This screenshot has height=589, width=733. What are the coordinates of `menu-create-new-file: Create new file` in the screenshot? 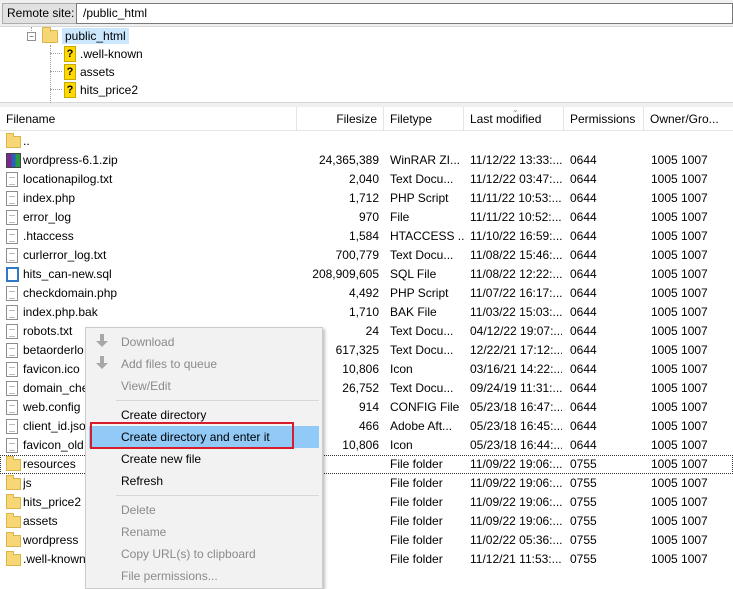 It's located at (204, 459).